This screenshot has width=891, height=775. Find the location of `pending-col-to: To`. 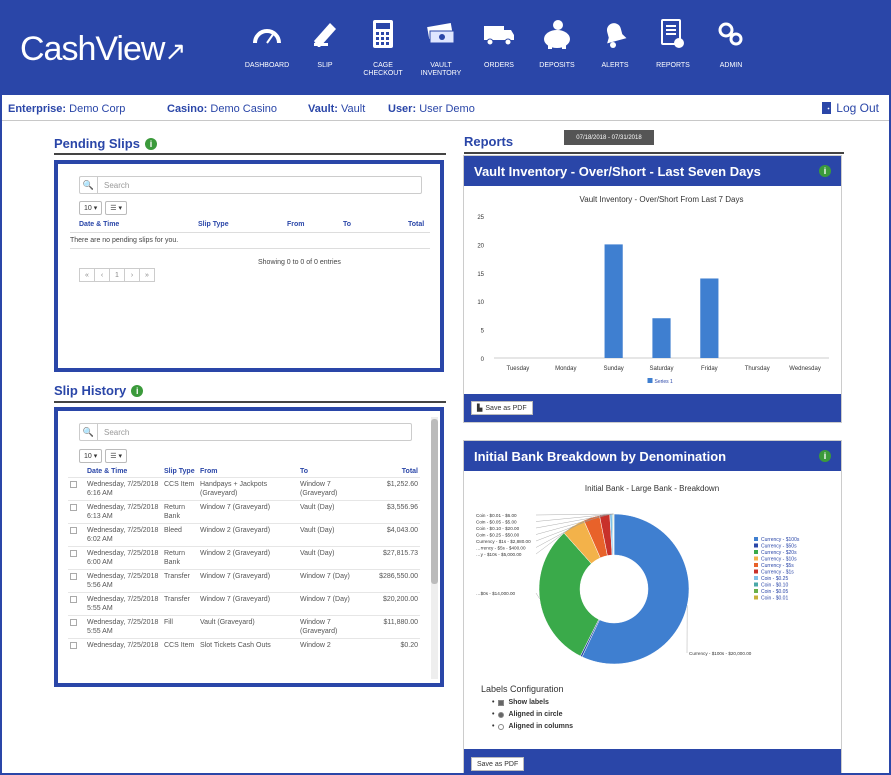

pending-col-to: To is located at coordinates (347, 224).